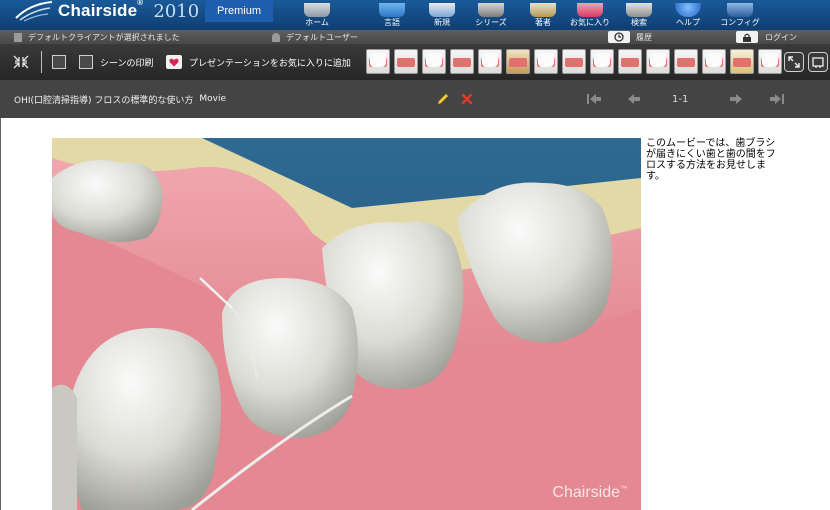 The image size is (830, 510). I want to click on scene-type: Movie, so click(213, 99).